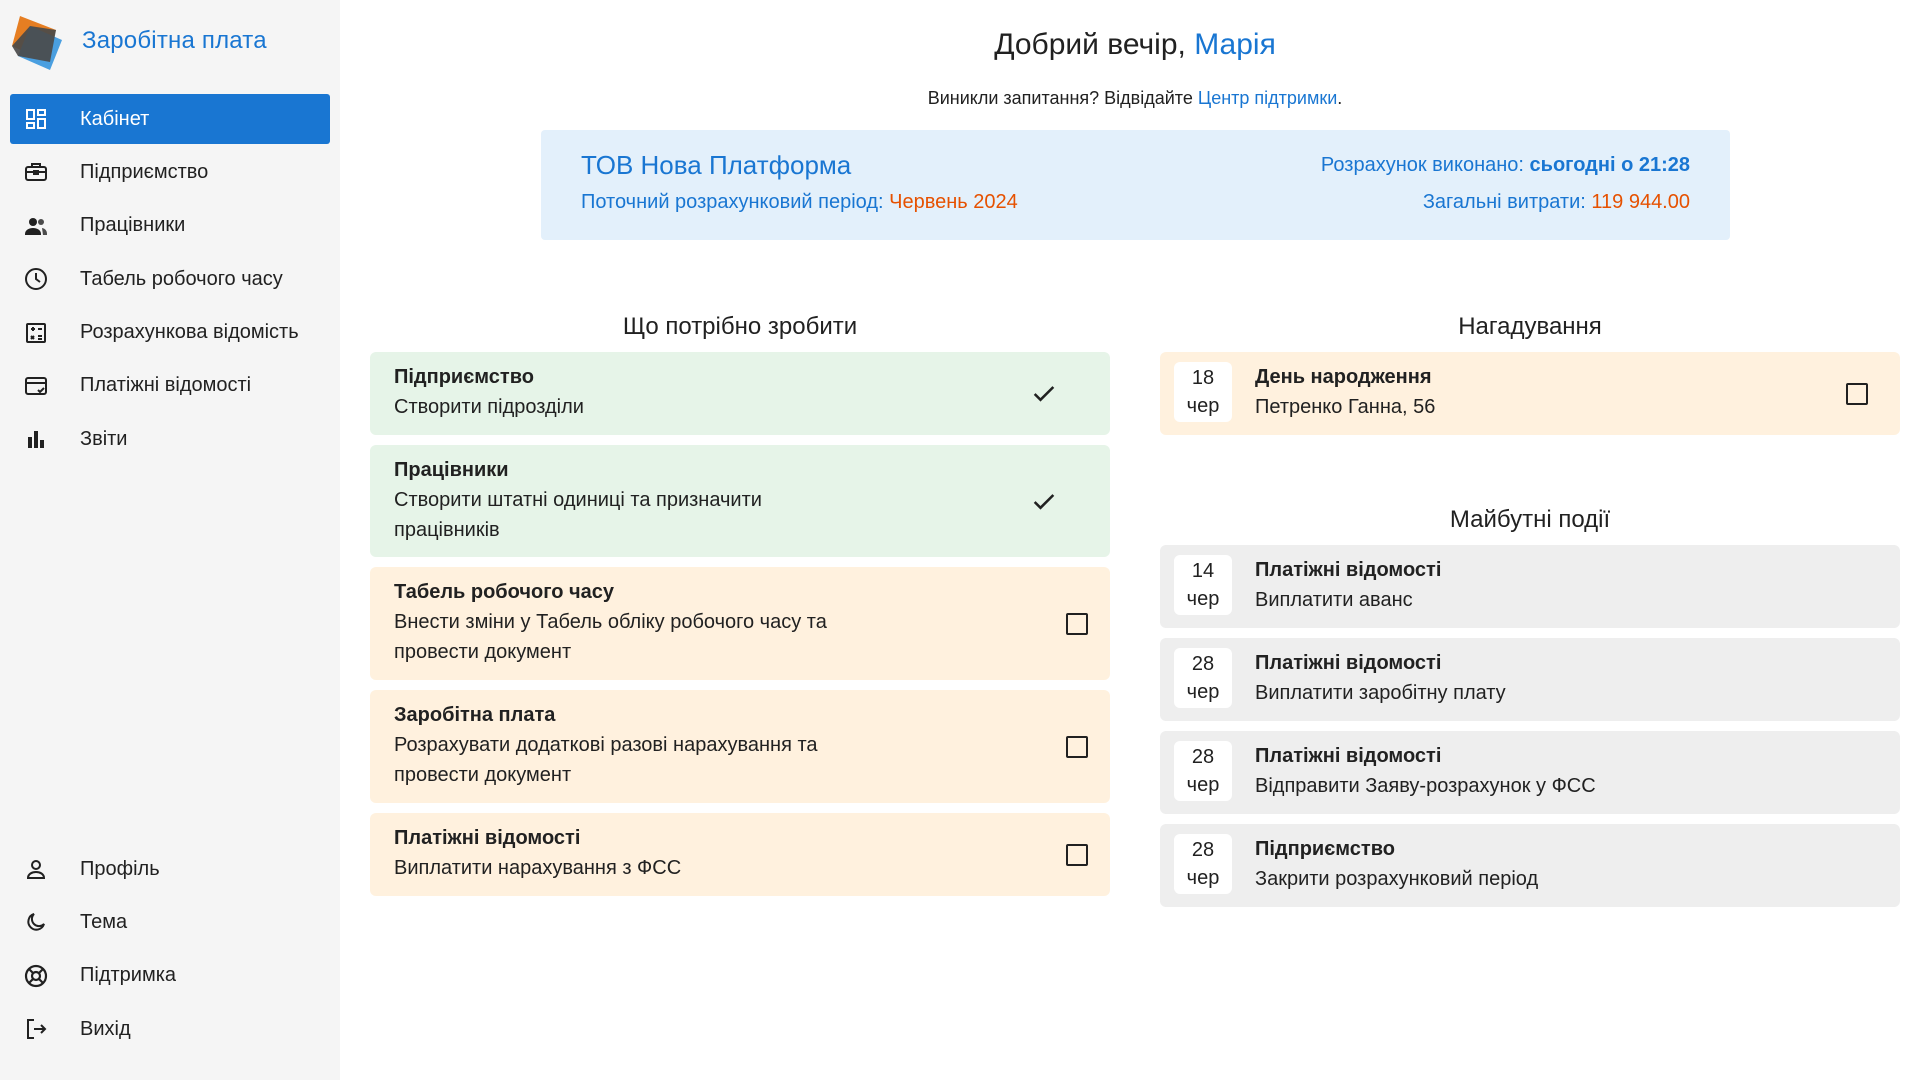 Image resolution: width=1920 pixels, height=1080 pixels. What do you see at coordinates (37, 43) in the screenshot?
I see `app-logo-icon` at bounding box center [37, 43].